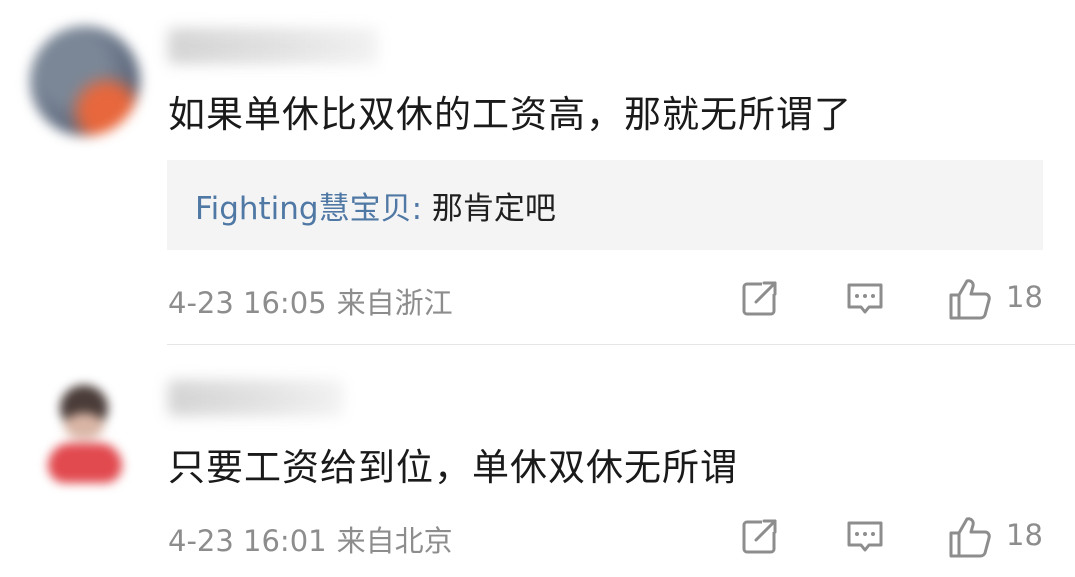 The image size is (1075, 577). What do you see at coordinates (394, 303) in the screenshot?
I see `comment-location: 来自浙江` at bounding box center [394, 303].